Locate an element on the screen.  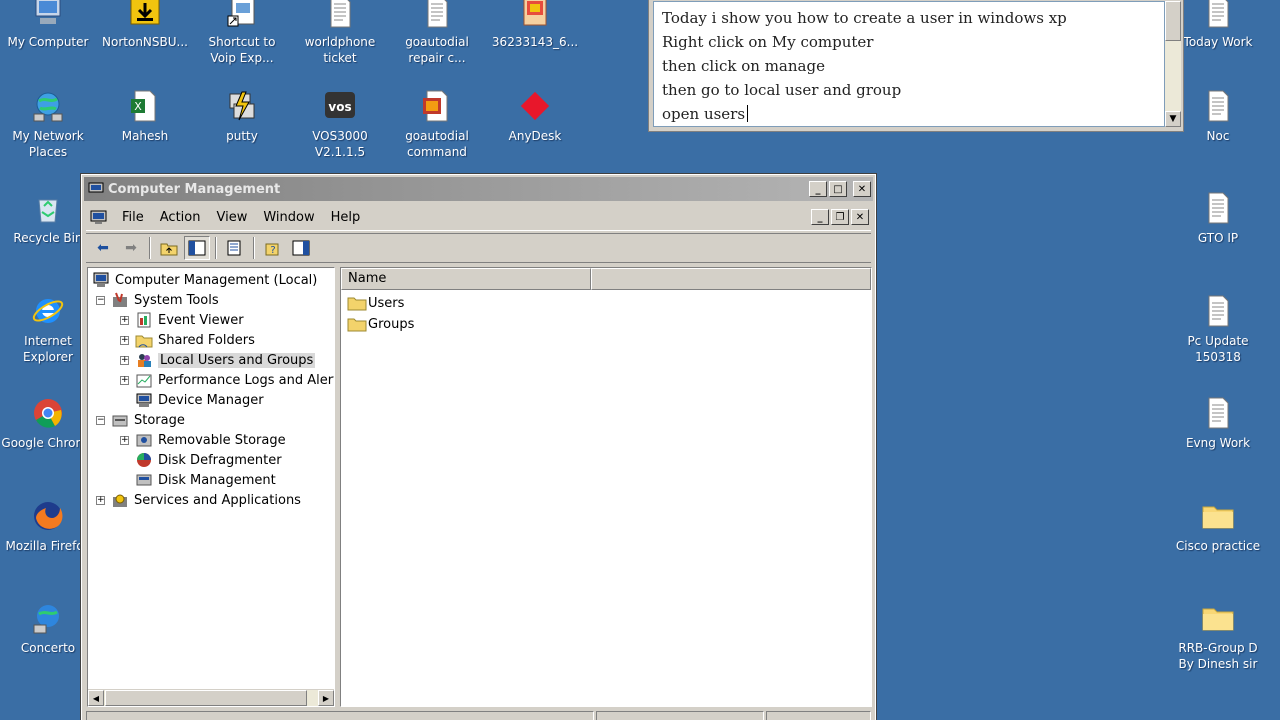
list-item-label: Users is located at coordinates (386, 303).